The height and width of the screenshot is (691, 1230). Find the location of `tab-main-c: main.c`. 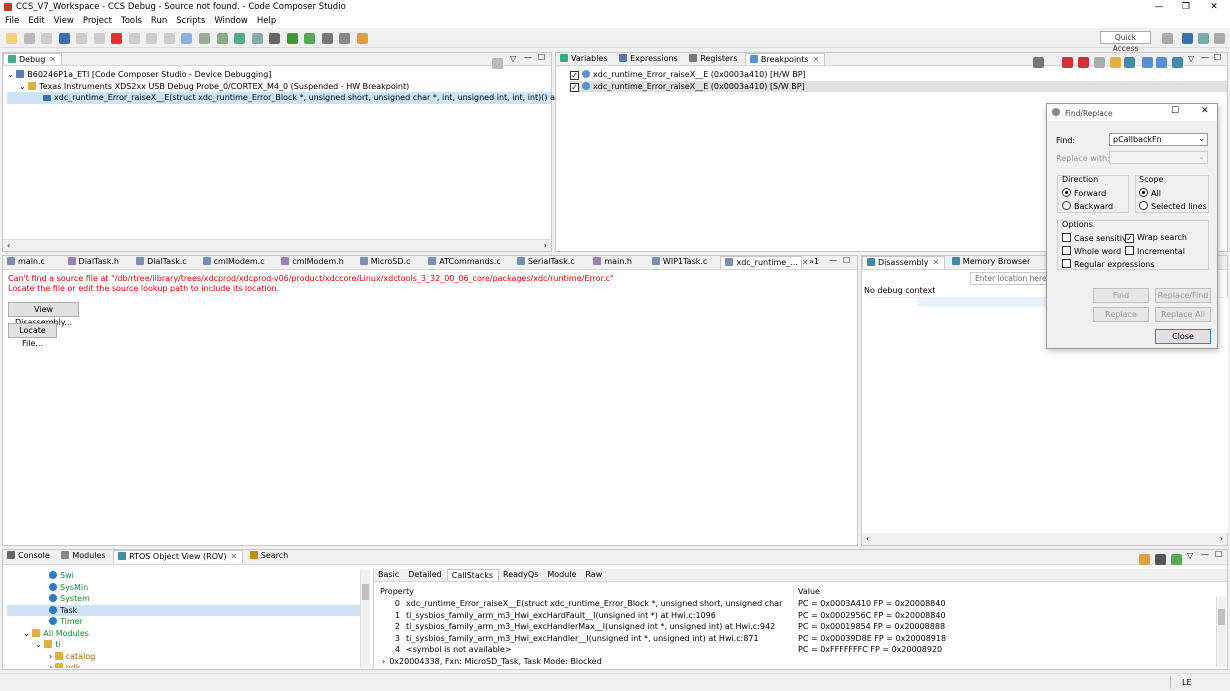

tab-main-c: main.c is located at coordinates (32, 262).